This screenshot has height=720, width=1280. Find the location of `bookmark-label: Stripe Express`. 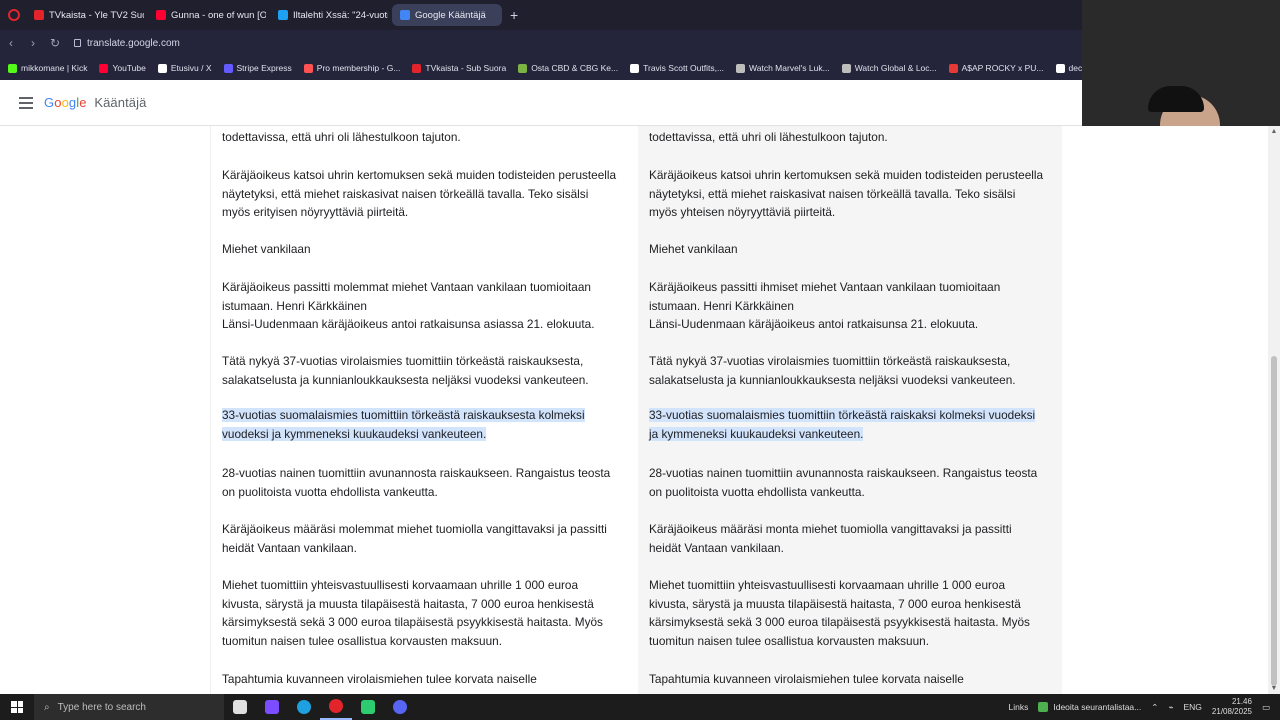

bookmark-label: Stripe Express is located at coordinates (264, 68).